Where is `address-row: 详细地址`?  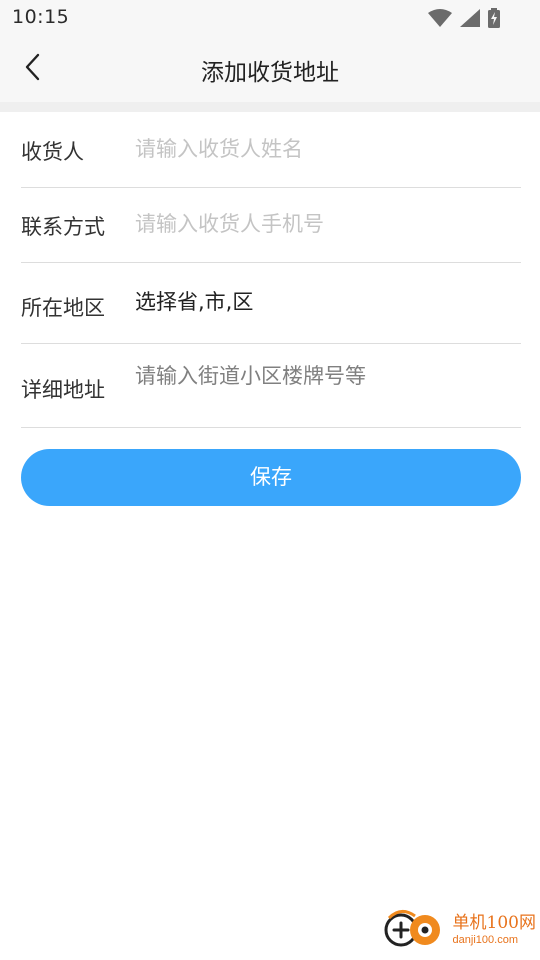
address-row: 详细地址 is located at coordinates (271, 386).